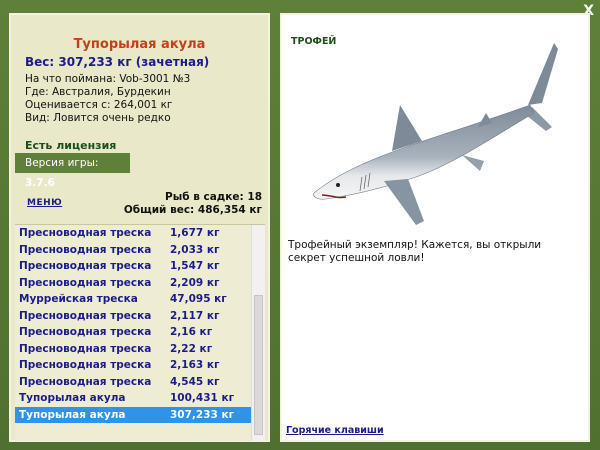 This screenshot has width=600, height=450. What do you see at coordinates (195, 315) in the screenshot?
I see `catch-fish-weight: 2,117 кг` at bounding box center [195, 315].